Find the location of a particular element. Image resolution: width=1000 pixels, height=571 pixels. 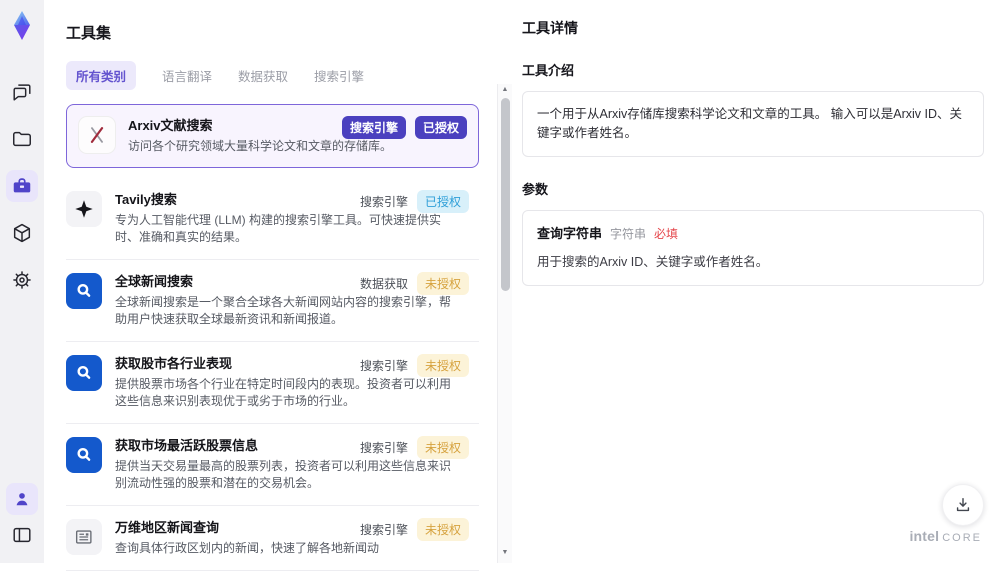

app-logo is located at coordinates (22, 26).